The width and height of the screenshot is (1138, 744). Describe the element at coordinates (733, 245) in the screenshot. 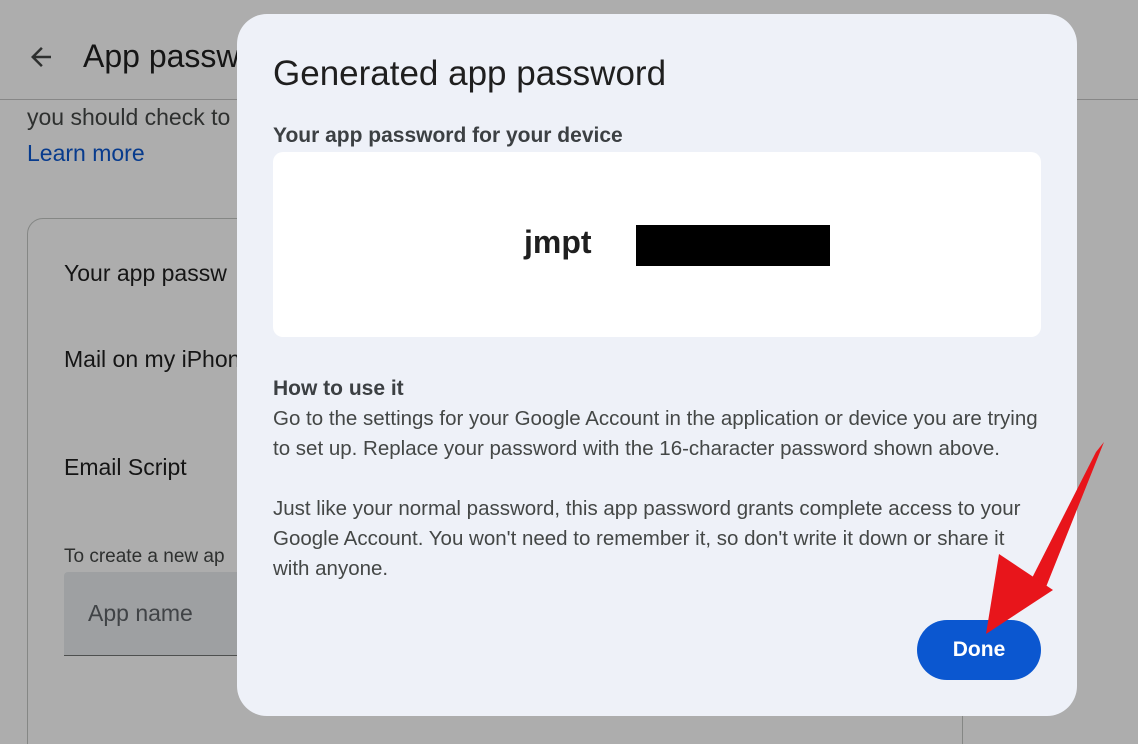

I see `password-redaction-bar` at that location.